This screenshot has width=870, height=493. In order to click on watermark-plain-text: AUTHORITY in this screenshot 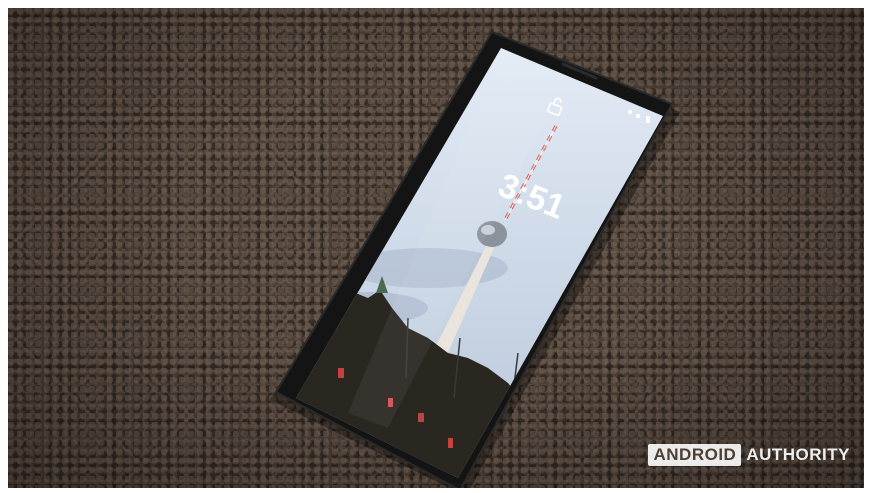, I will do `click(798, 454)`.